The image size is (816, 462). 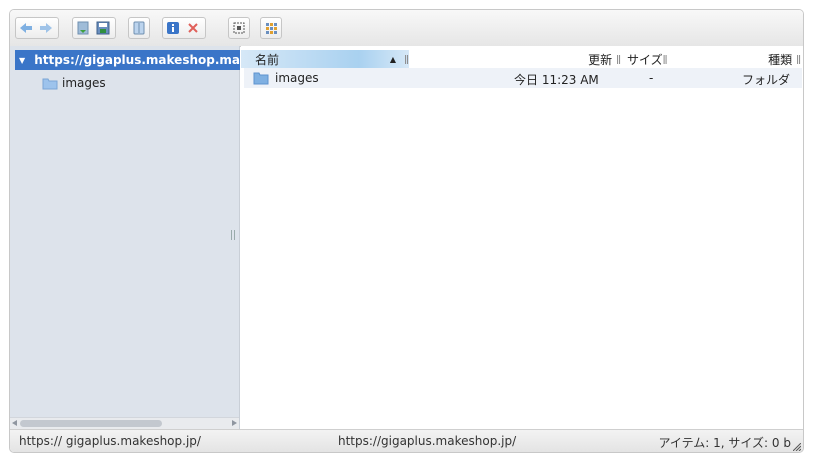 What do you see at coordinates (22, 60) in the screenshot?
I see `expand-arrow-icon: ▼` at bounding box center [22, 60].